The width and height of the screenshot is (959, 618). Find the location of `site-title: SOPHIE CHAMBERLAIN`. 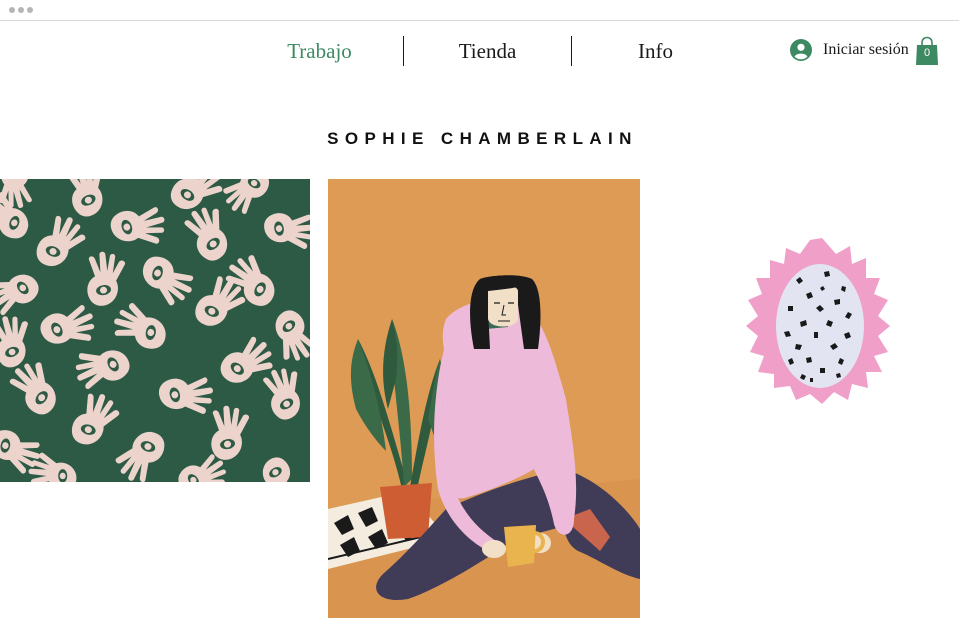

site-title: SOPHIE CHAMBERLAIN is located at coordinates (482, 138).